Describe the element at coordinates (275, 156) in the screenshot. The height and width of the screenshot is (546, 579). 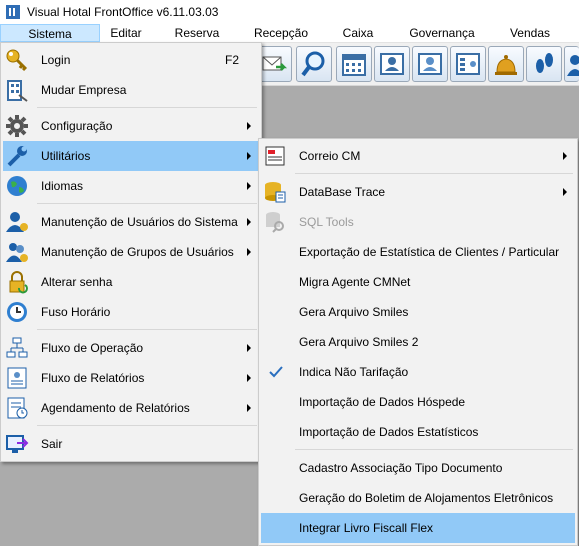
I see `mail-doc-icon` at that location.